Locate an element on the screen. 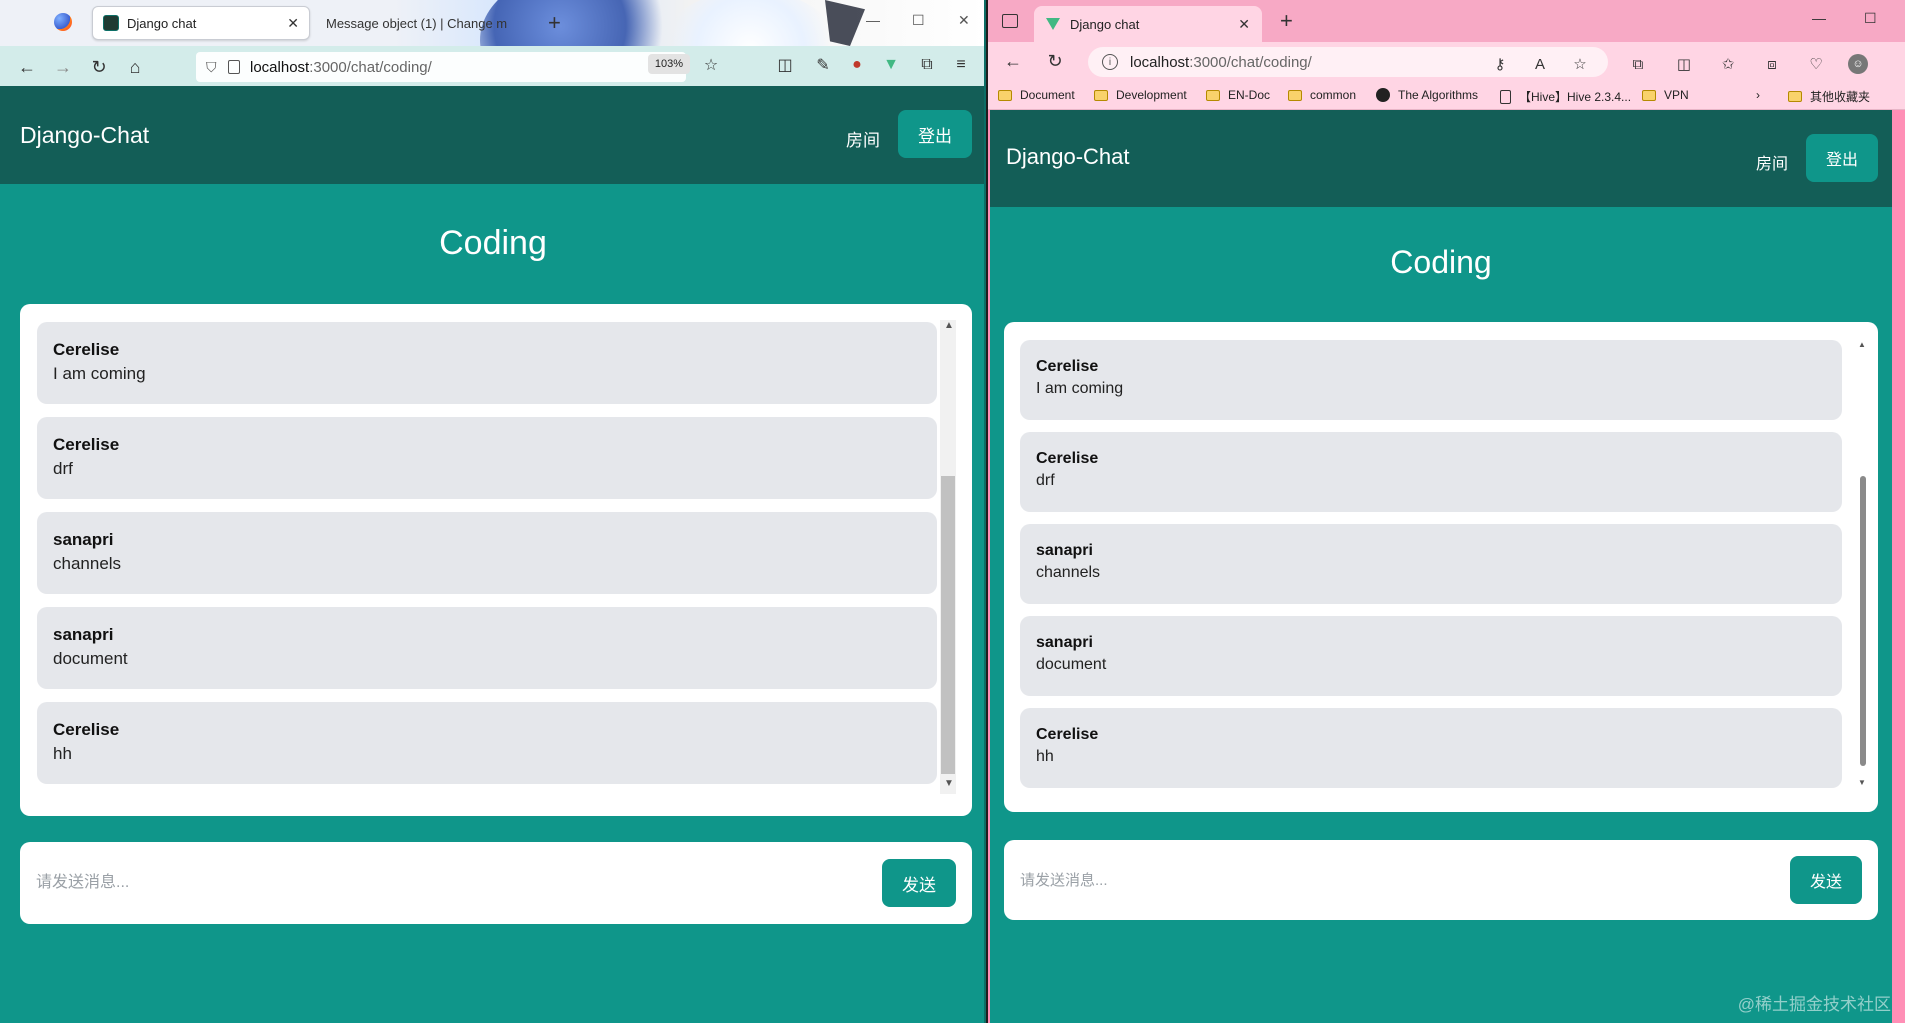 This screenshot has width=1905, height=1023. watermark: @稀土掘金技术社区 is located at coordinates (1814, 1004).